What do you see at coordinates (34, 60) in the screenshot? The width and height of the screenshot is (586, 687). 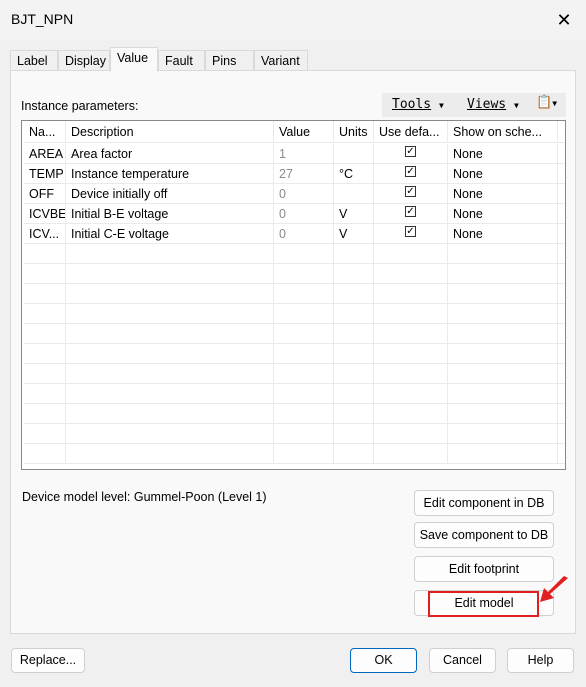 I see `tab-label: Label` at bounding box center [34, 60].